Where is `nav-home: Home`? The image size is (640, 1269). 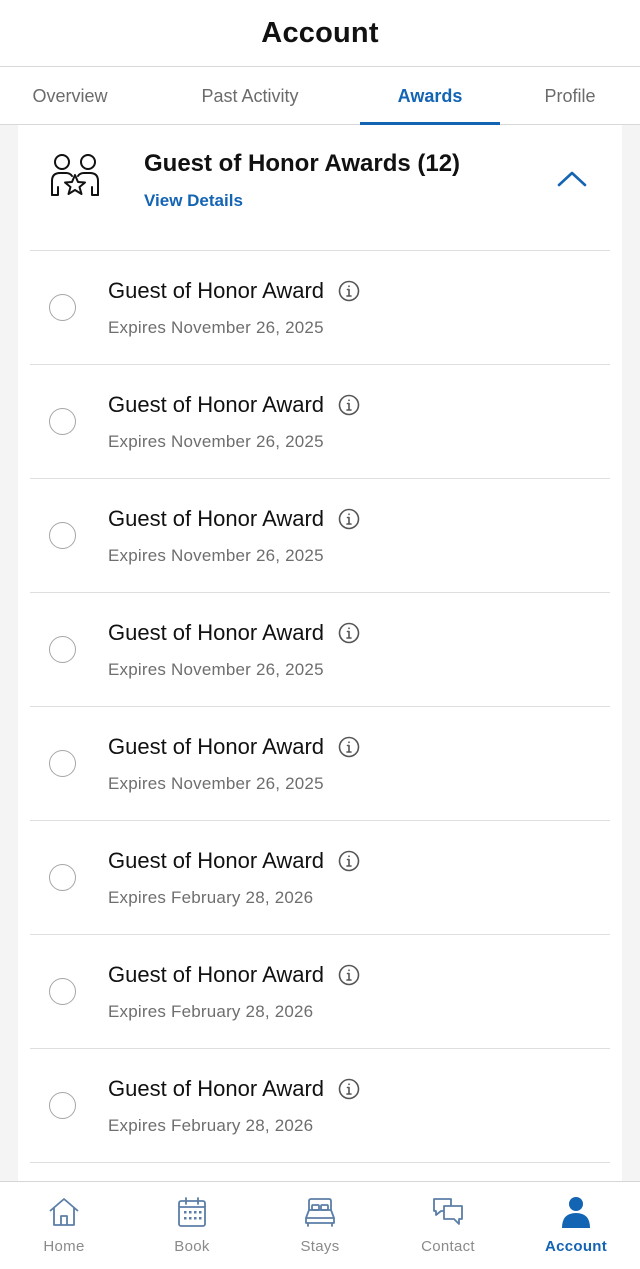 nav-home: Home is located at coordinates (64, 1225).